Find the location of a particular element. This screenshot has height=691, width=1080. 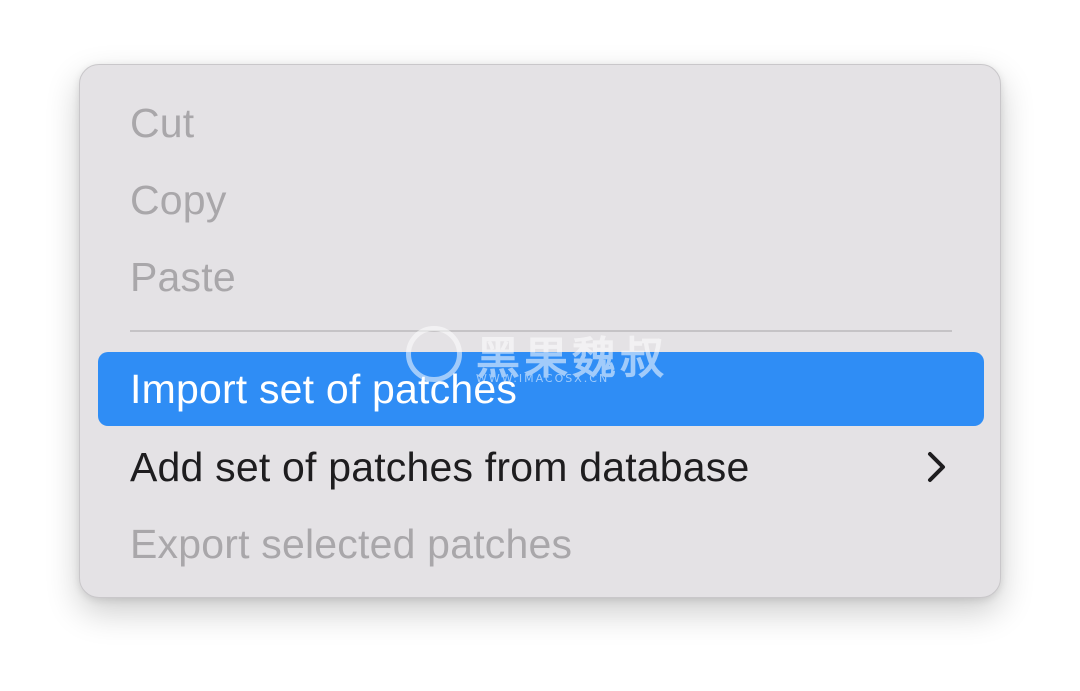

menu-item-paste: Paste is located at coordinates (541, 277).